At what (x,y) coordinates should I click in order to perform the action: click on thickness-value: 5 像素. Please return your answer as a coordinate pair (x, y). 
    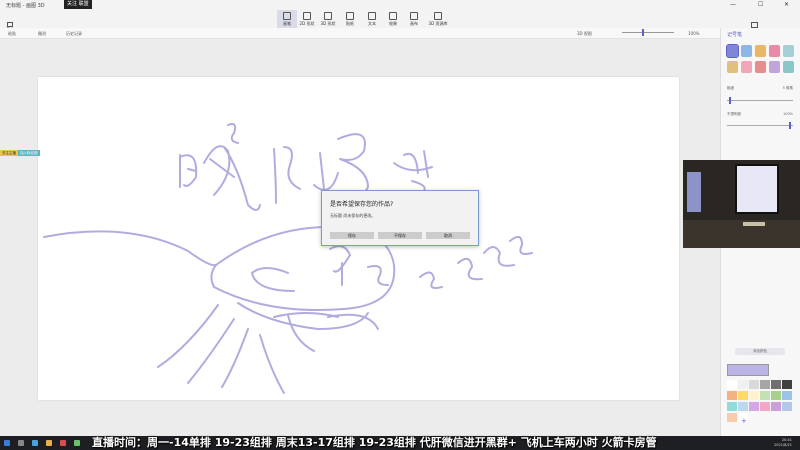
    Looking at the image, I should click on (788, 88).